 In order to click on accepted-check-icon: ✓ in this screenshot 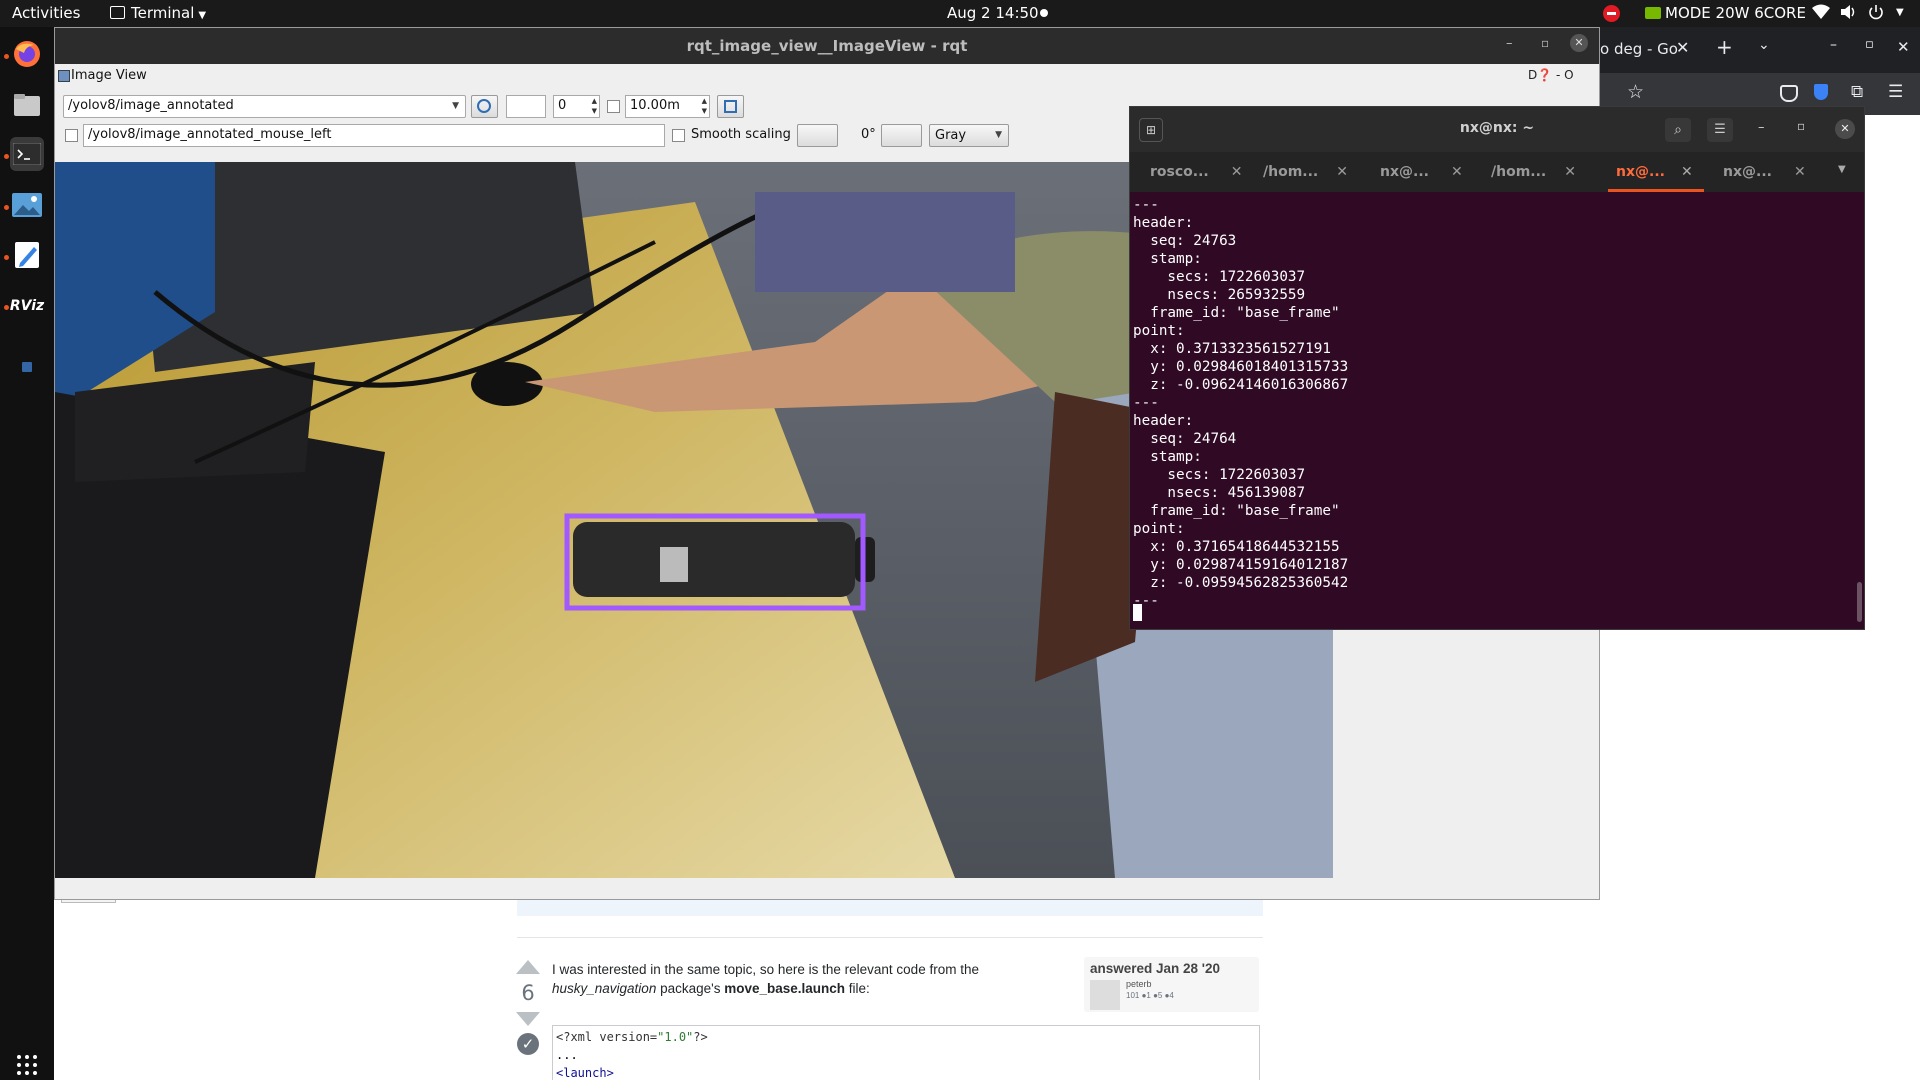, I will do `click(528, 1044)`.